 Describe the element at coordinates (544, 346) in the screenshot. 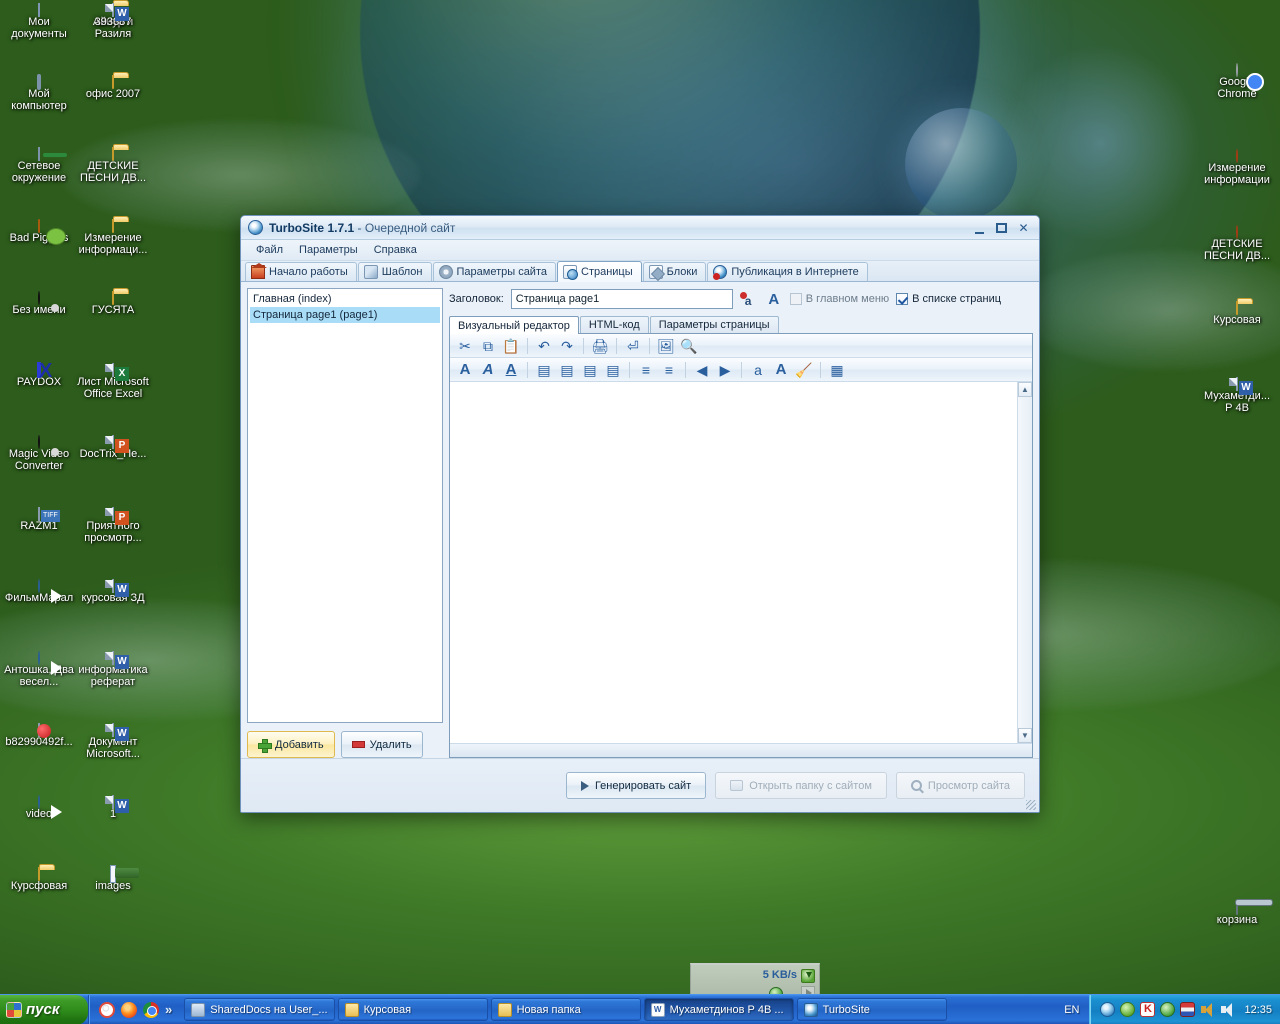

I see `undo-icon: ↶` at that location.